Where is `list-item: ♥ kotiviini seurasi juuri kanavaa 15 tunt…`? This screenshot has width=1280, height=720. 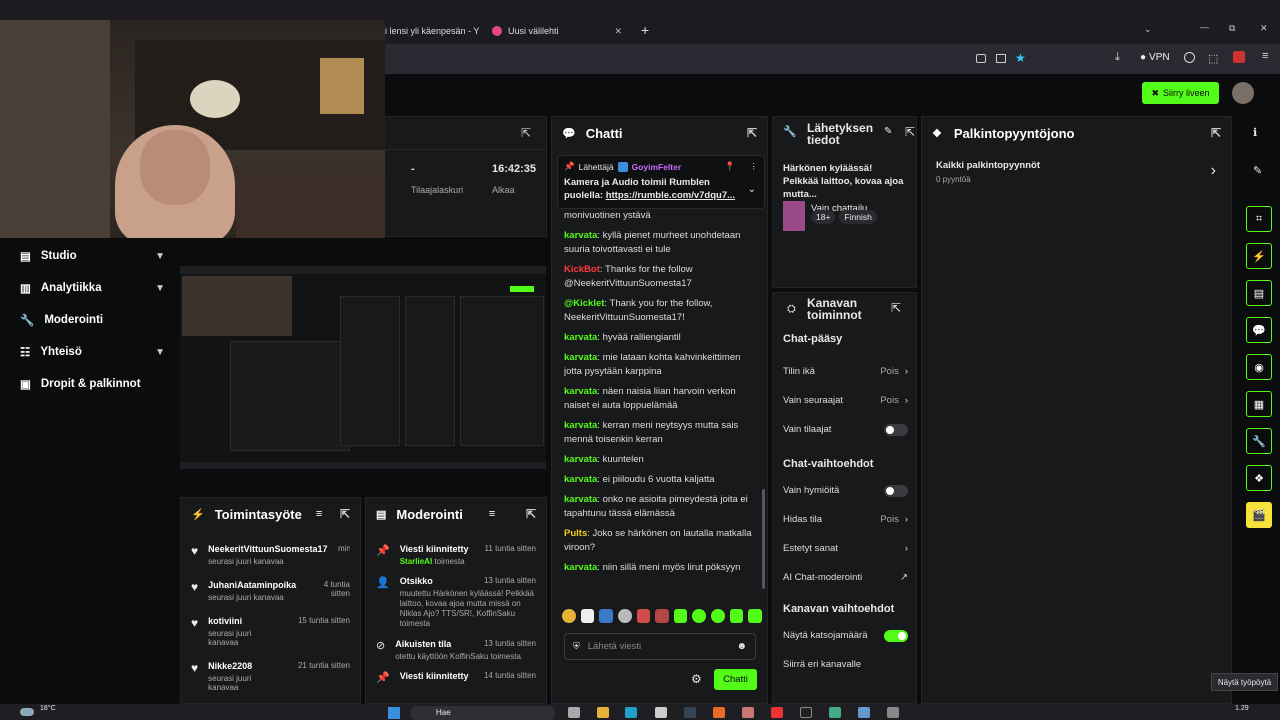
list-item: ♥ kotiviini seurasi juuri kanavaa 15 tunt… is located at coordinates (270, 631).